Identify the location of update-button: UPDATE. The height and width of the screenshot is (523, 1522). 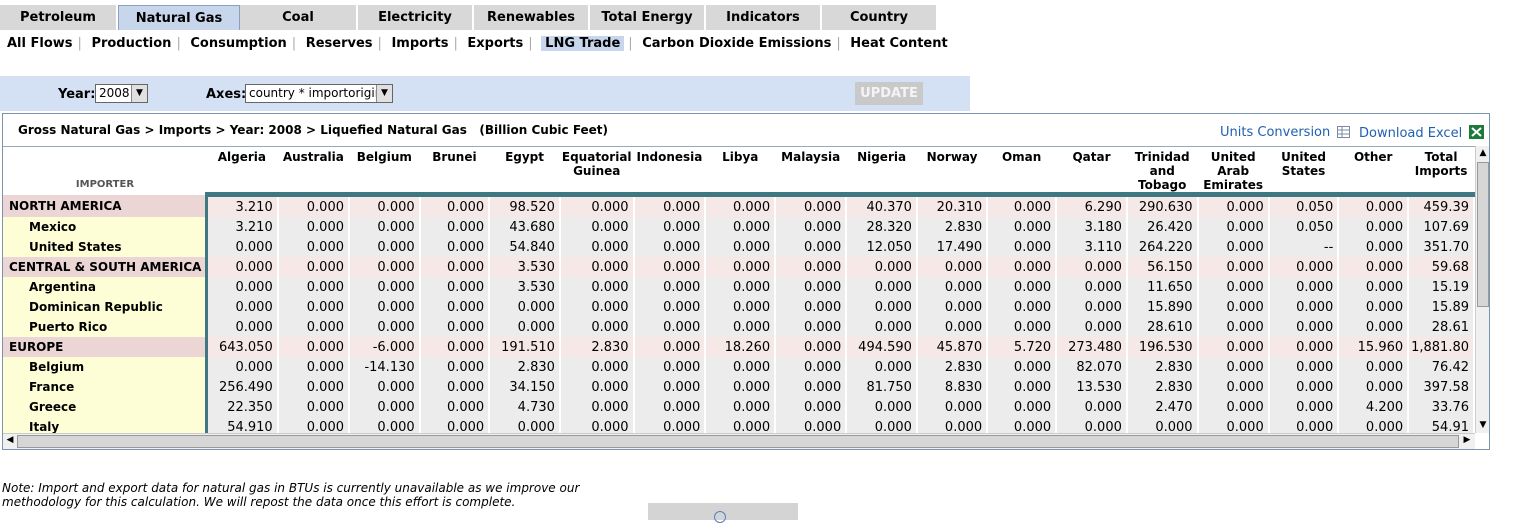
(889, 93).